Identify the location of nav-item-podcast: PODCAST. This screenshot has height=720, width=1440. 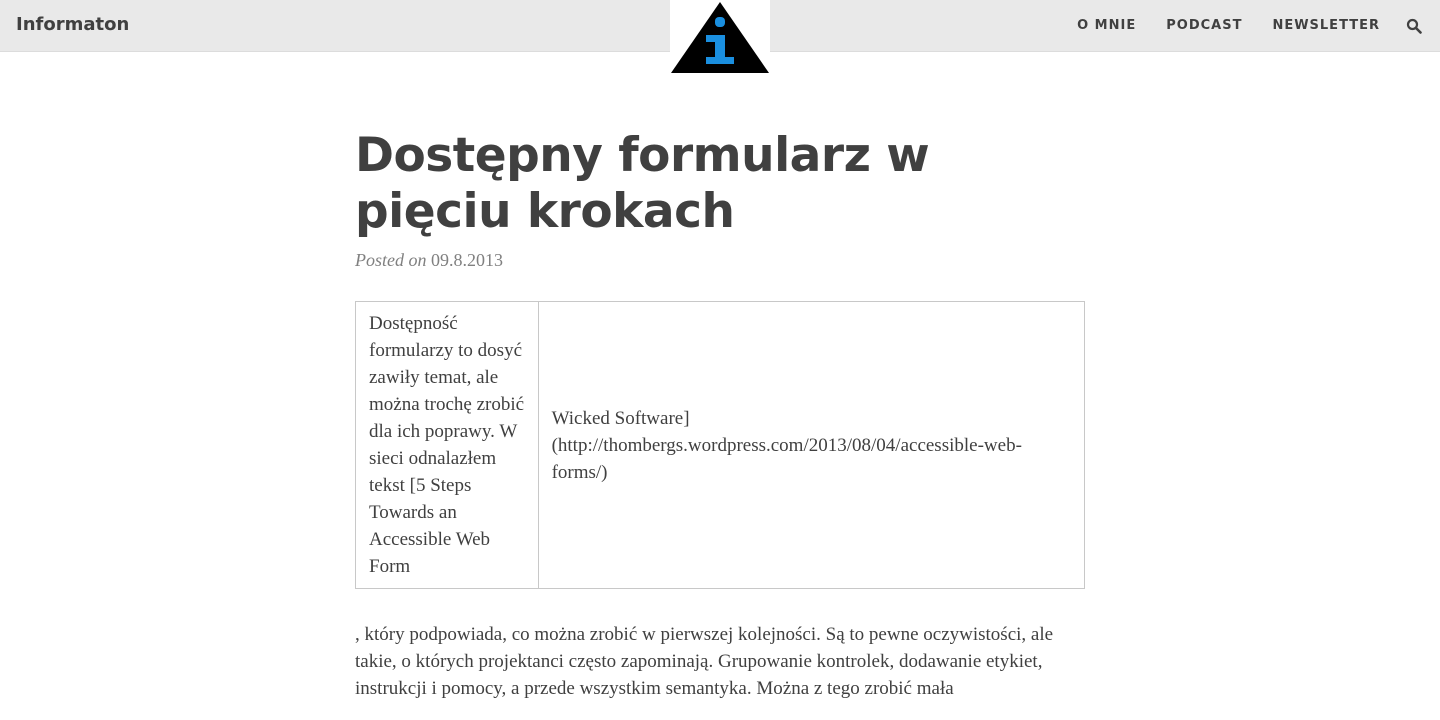
(1204, 25).